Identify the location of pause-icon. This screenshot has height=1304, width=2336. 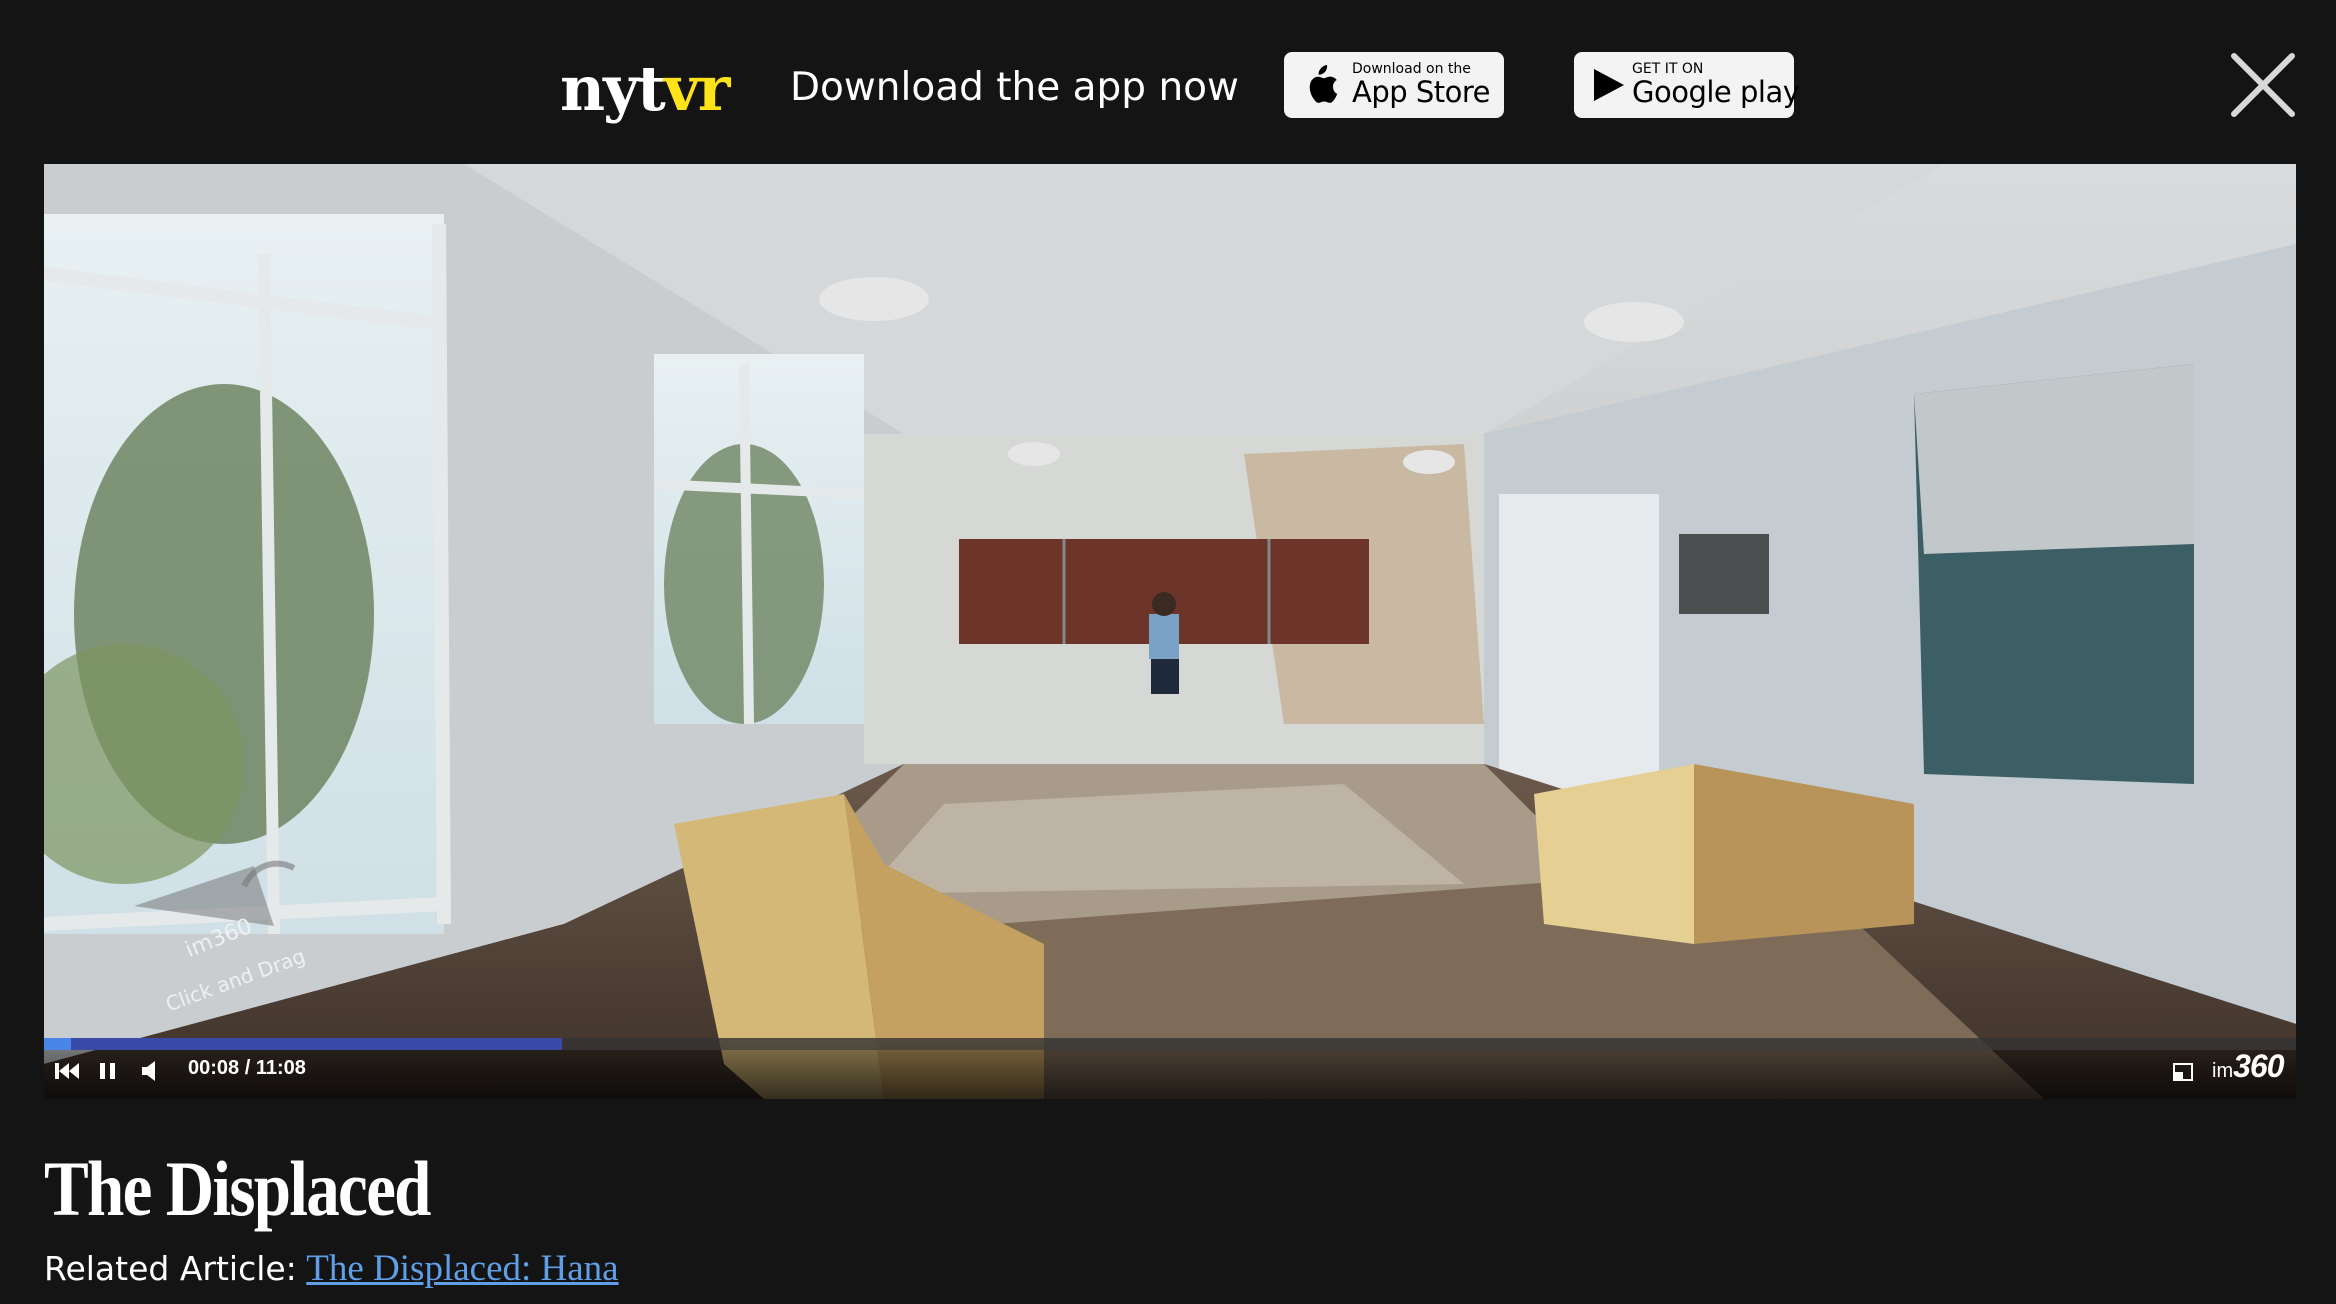
(108, 1071).